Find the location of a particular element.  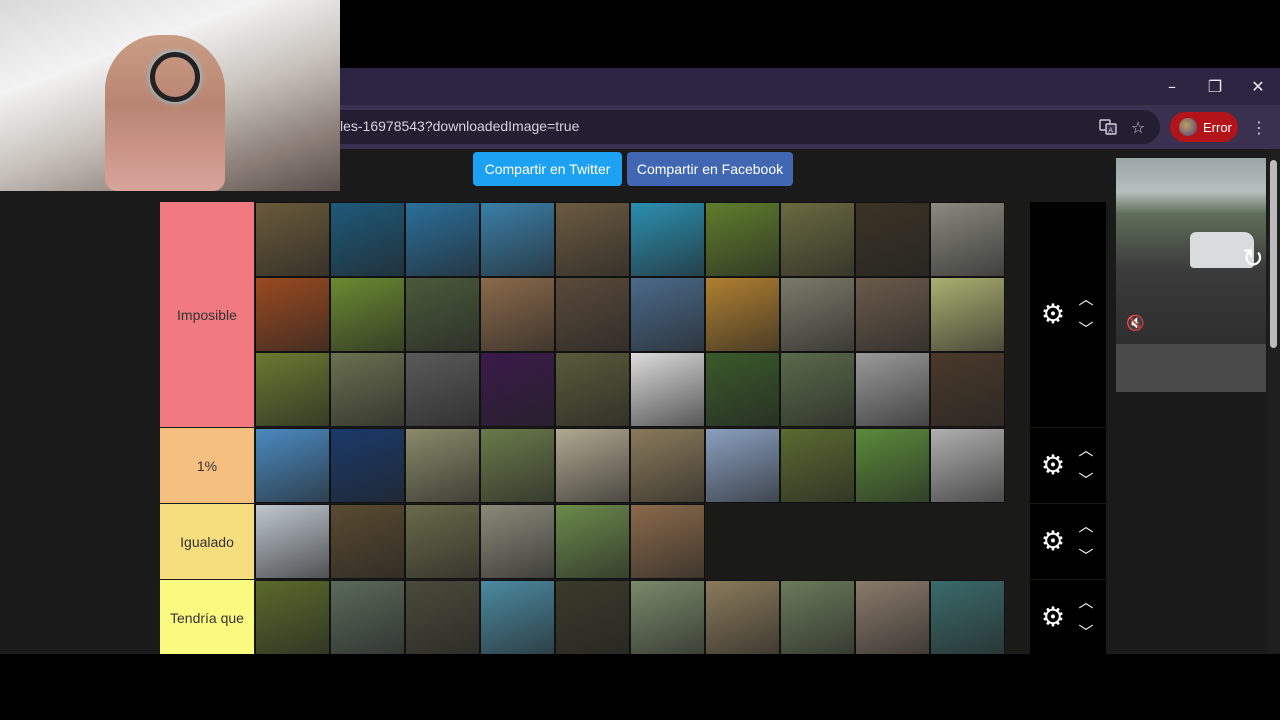

tier-label: Igualado is located at coordinates (207, 541).